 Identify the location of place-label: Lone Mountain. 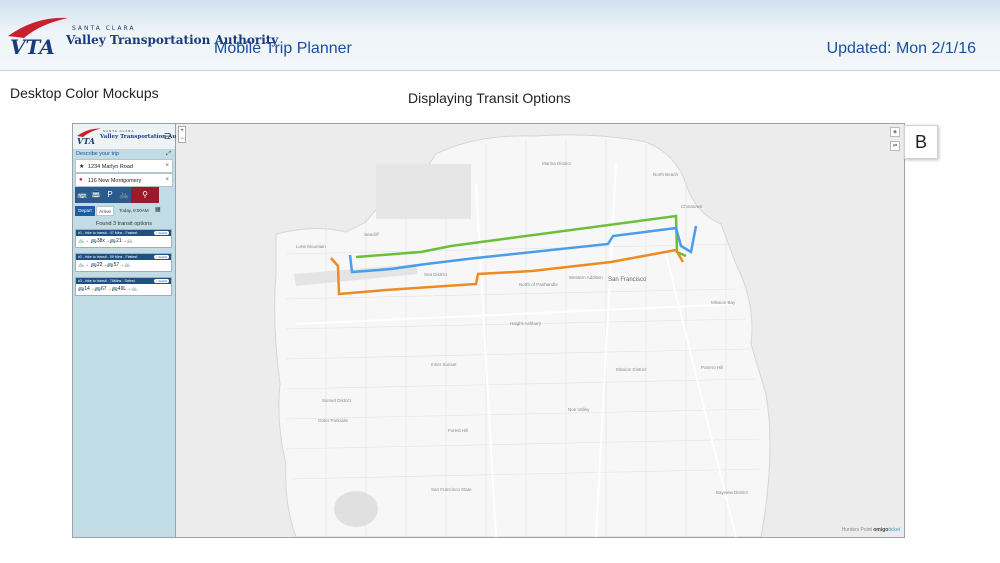
(311, 246).